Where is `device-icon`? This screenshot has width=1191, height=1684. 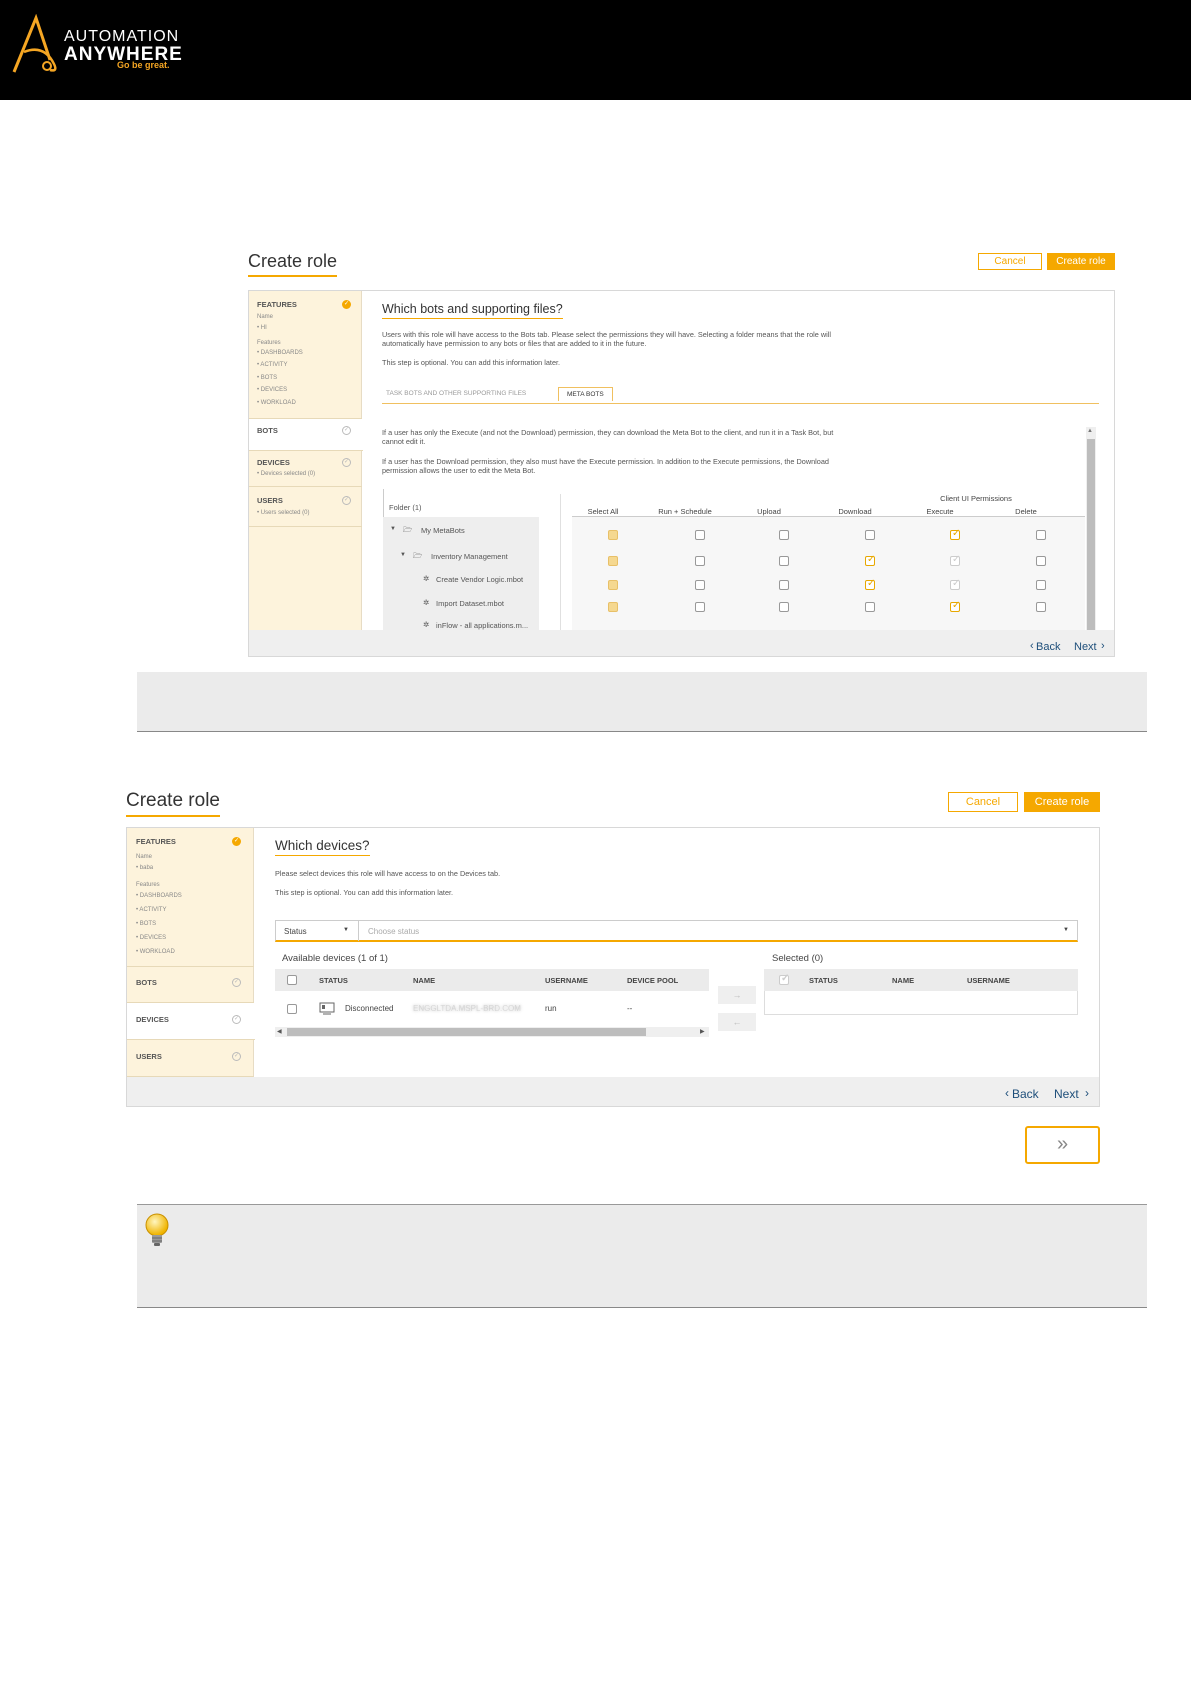 device-icon is located at coordinates (327, 1008).